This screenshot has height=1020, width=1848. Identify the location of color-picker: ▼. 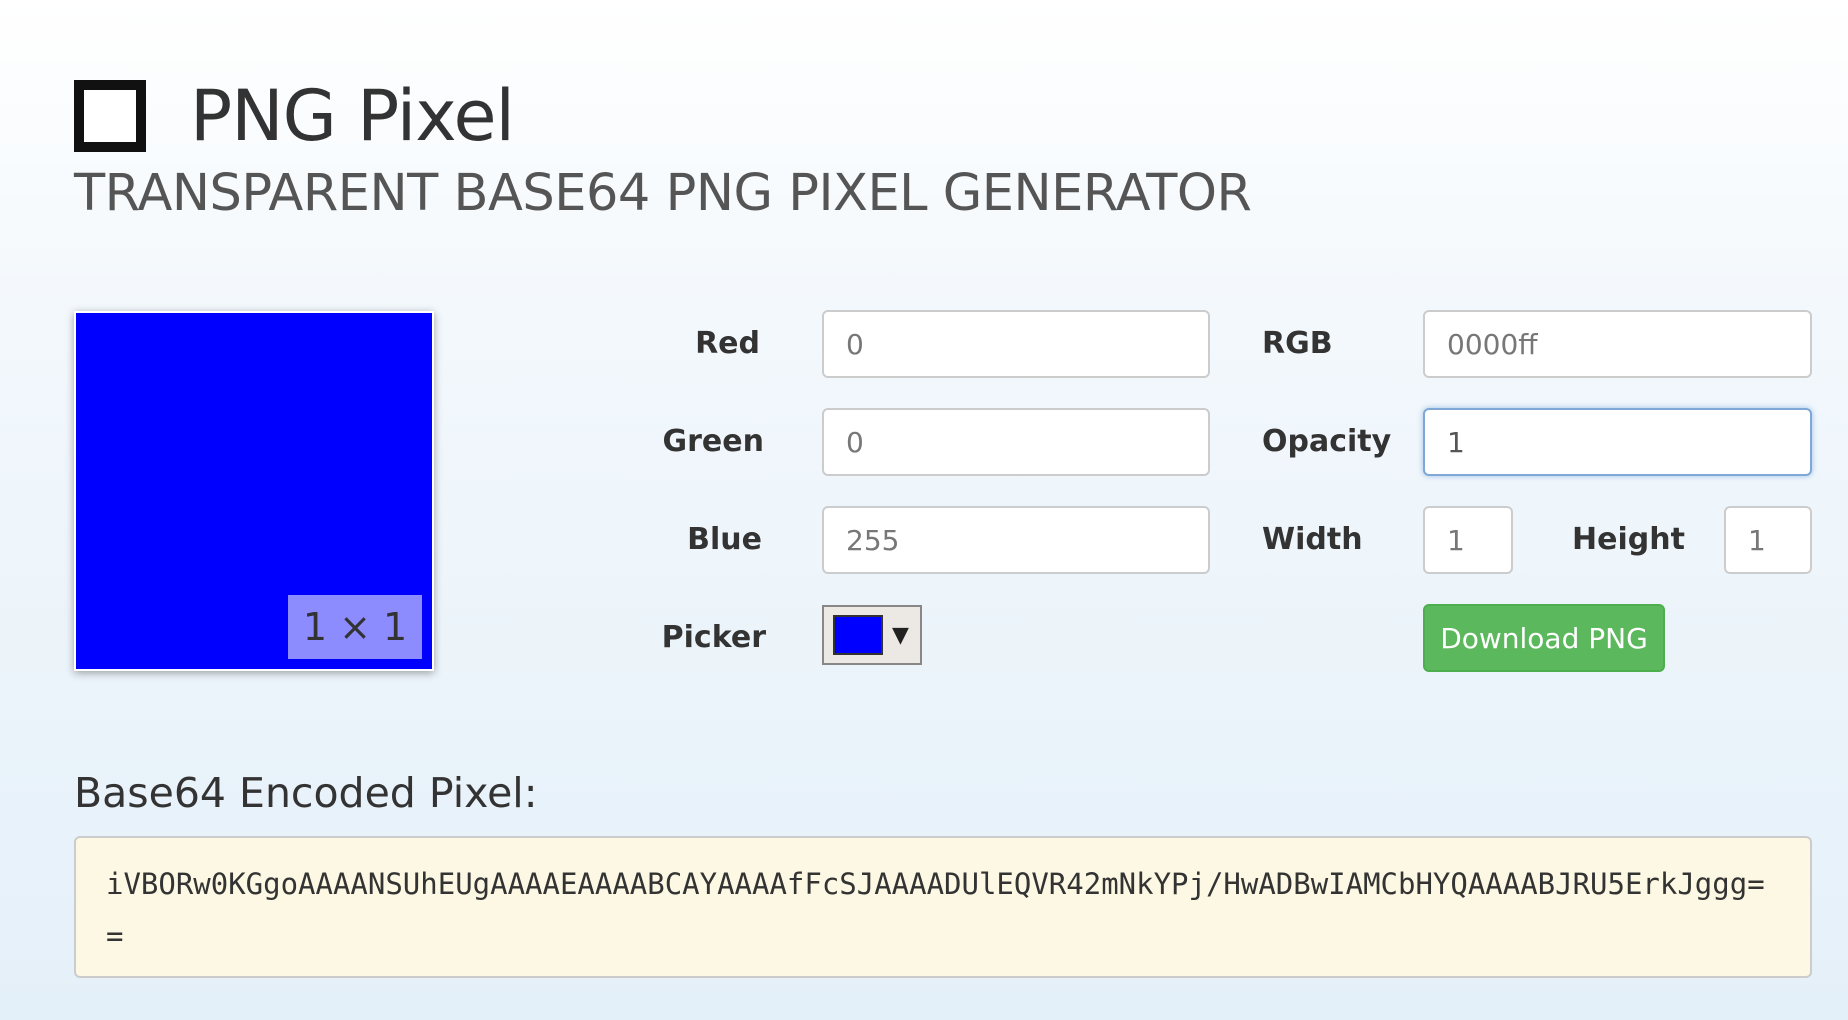
(872, 635).